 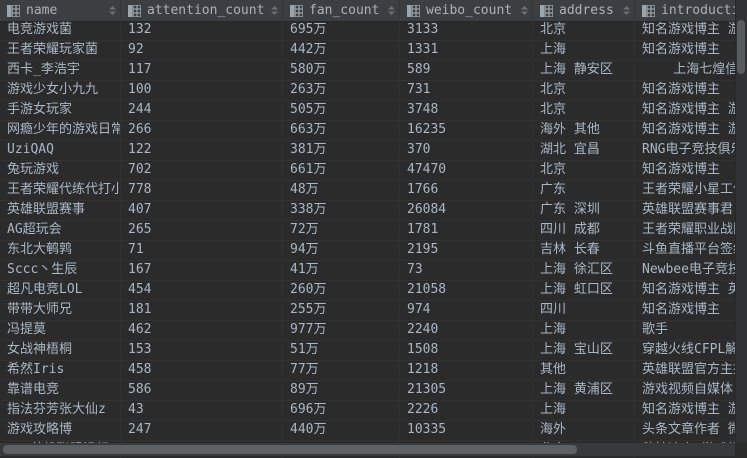 What do you see at coordinates (584, 250) in the screenshot?
I see `cell-address: 吉林 长春` at bounding box center [584, 250].